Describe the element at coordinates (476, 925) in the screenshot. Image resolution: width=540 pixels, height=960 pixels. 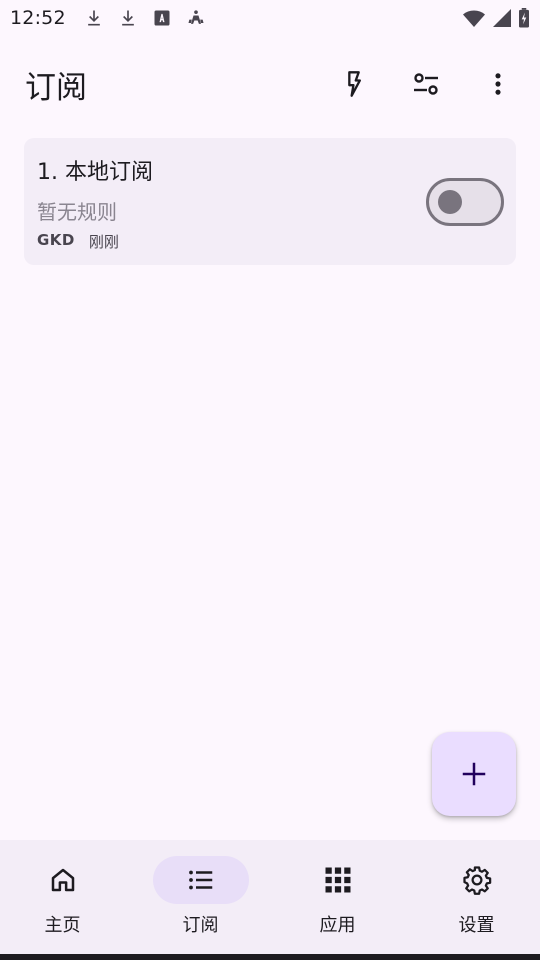
I see `nav-label: 设置` at that location.